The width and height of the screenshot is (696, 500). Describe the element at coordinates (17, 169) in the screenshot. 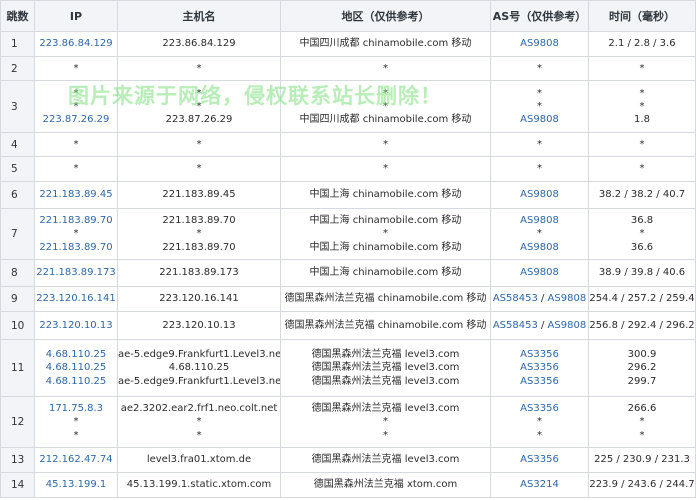

I see `hop-number: 5` at that location.